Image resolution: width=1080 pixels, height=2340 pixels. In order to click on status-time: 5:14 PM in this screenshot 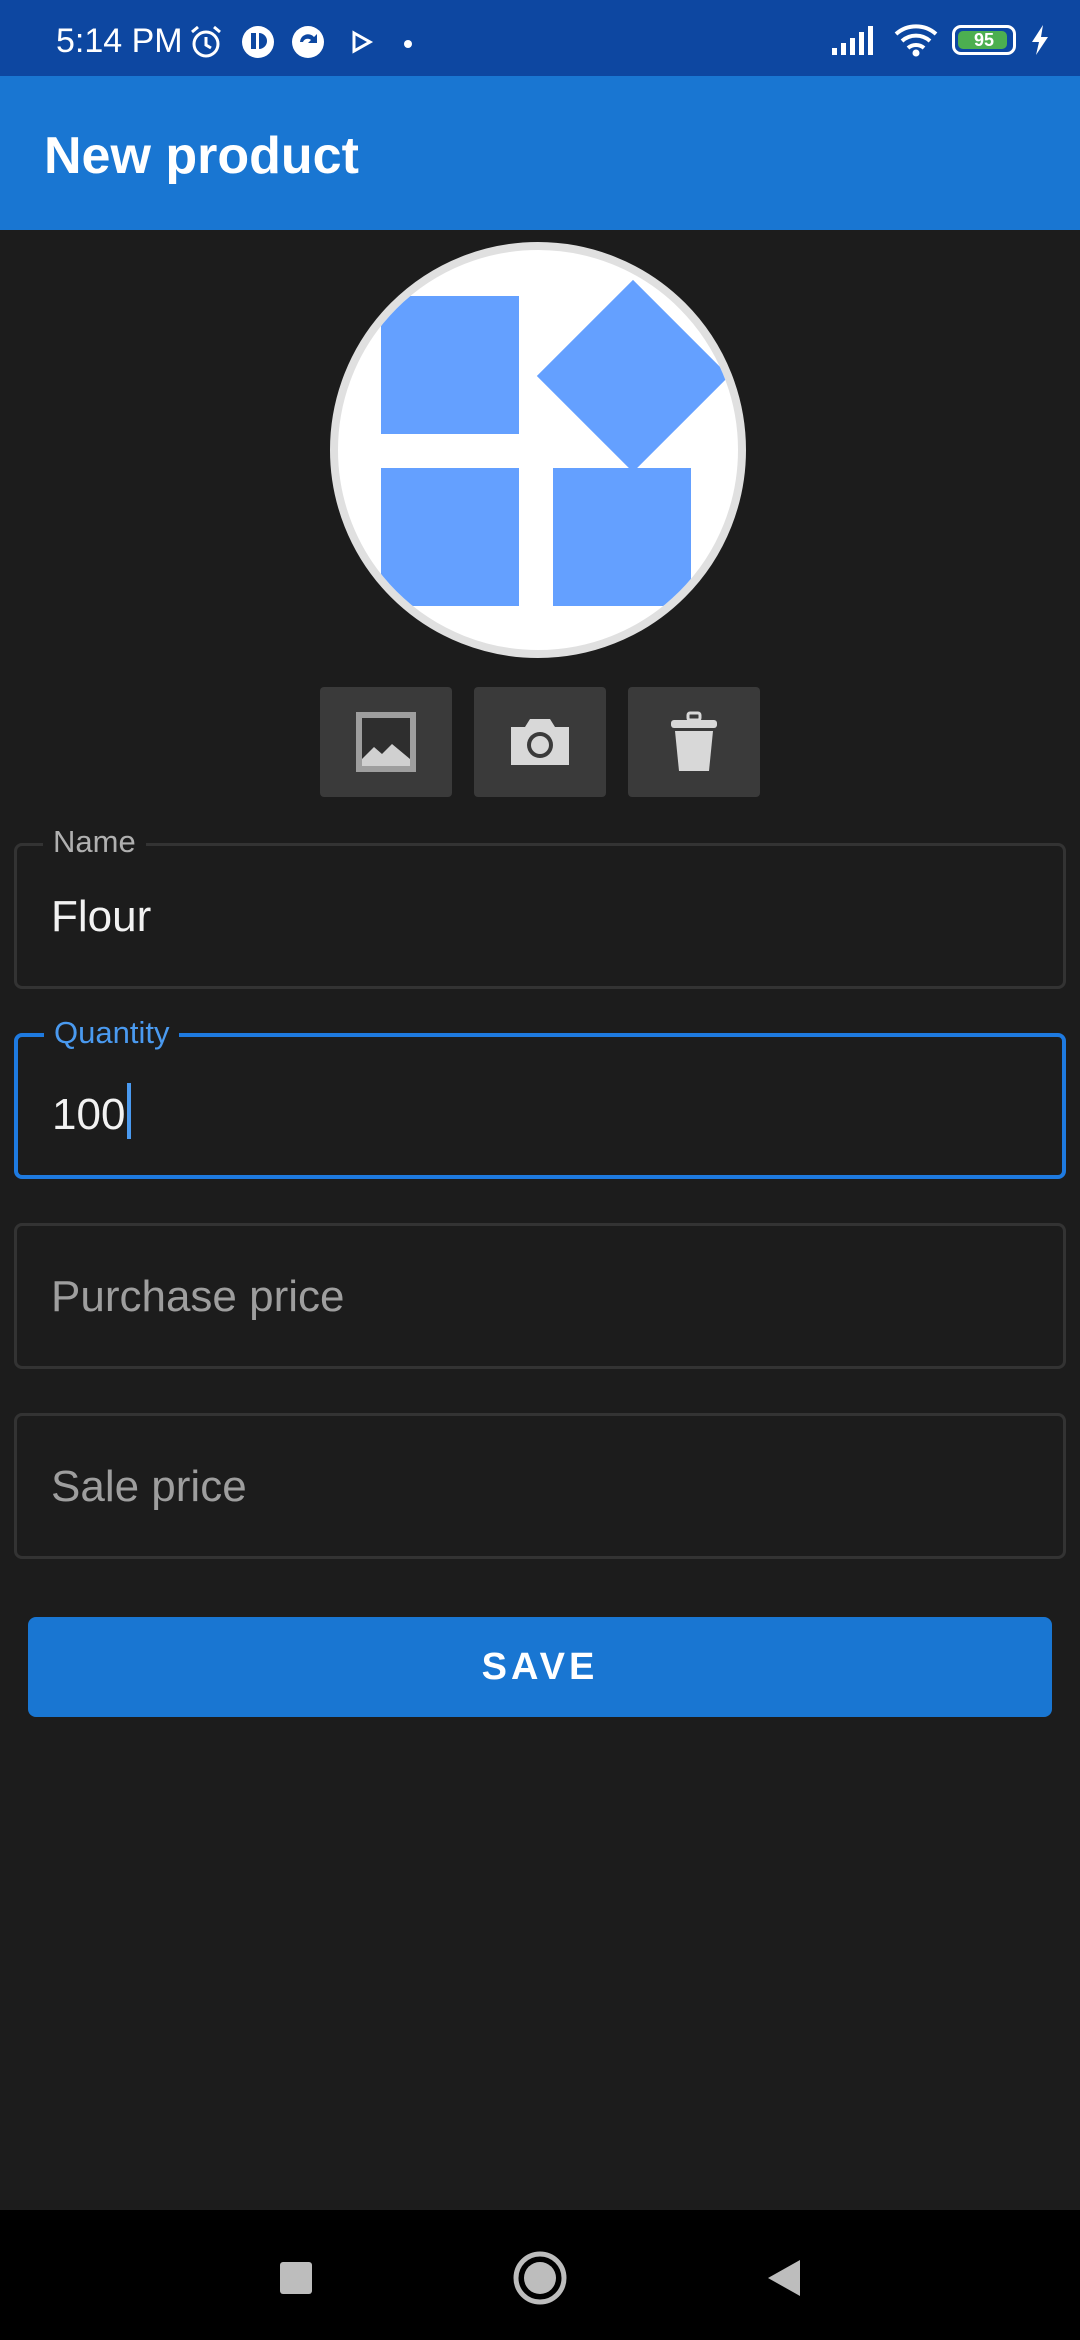, I will do `click(119, 41)`.